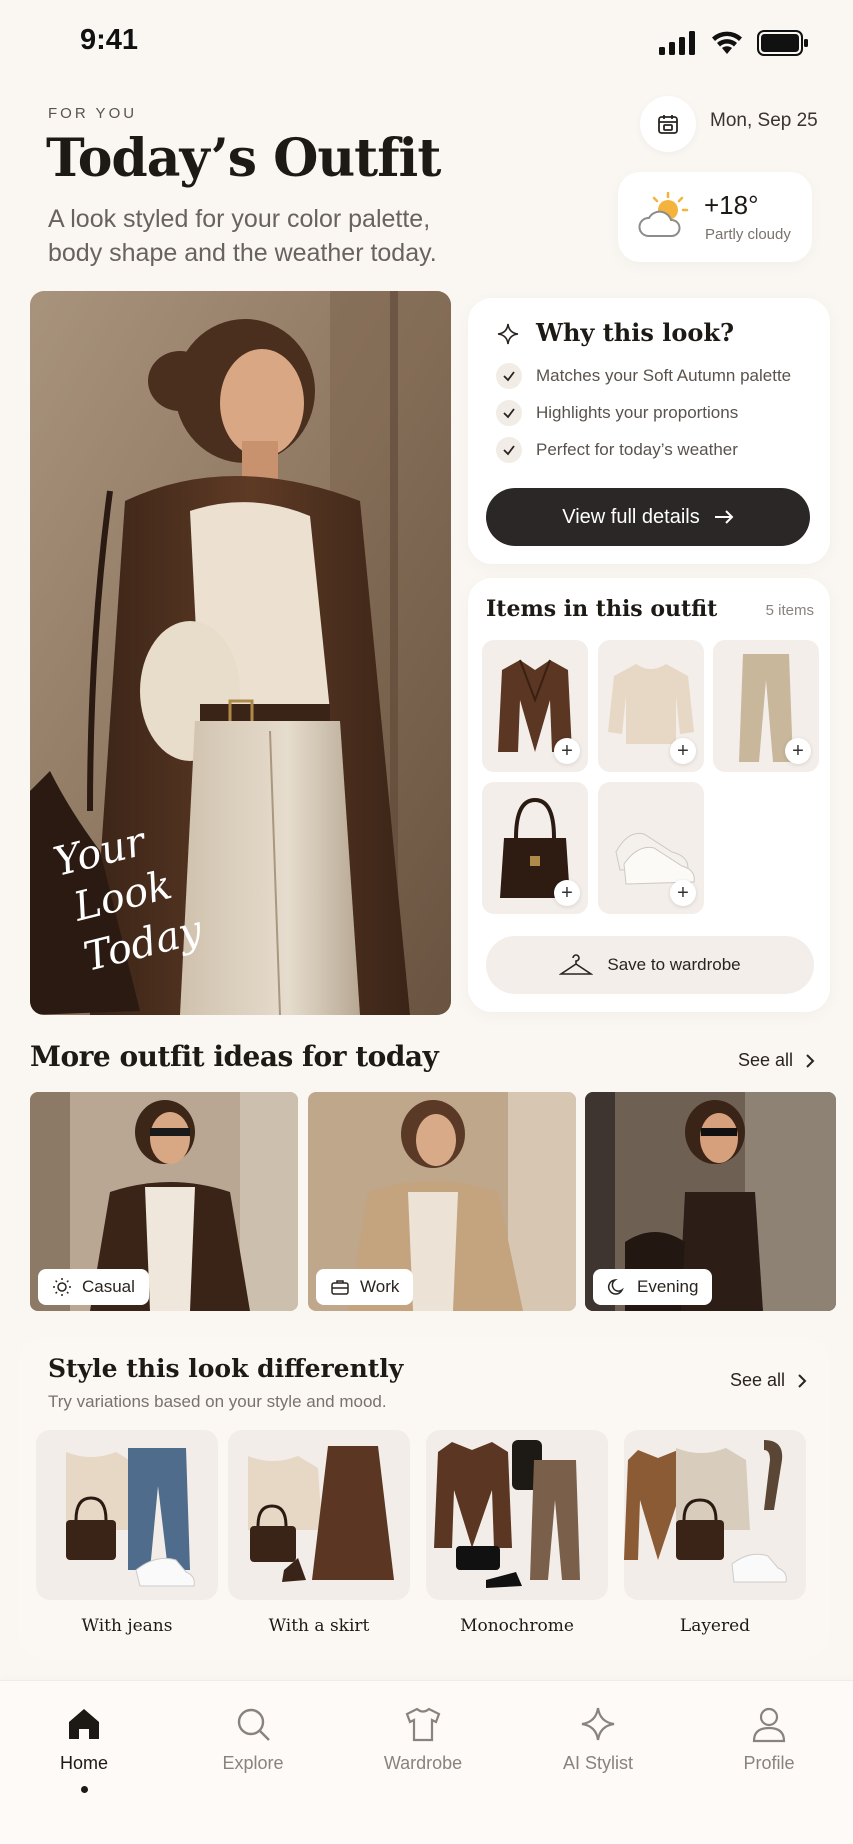 This screenshot has width=853, height=1844. I want to click on view-full-details-button: View full details, so click(648, 517).